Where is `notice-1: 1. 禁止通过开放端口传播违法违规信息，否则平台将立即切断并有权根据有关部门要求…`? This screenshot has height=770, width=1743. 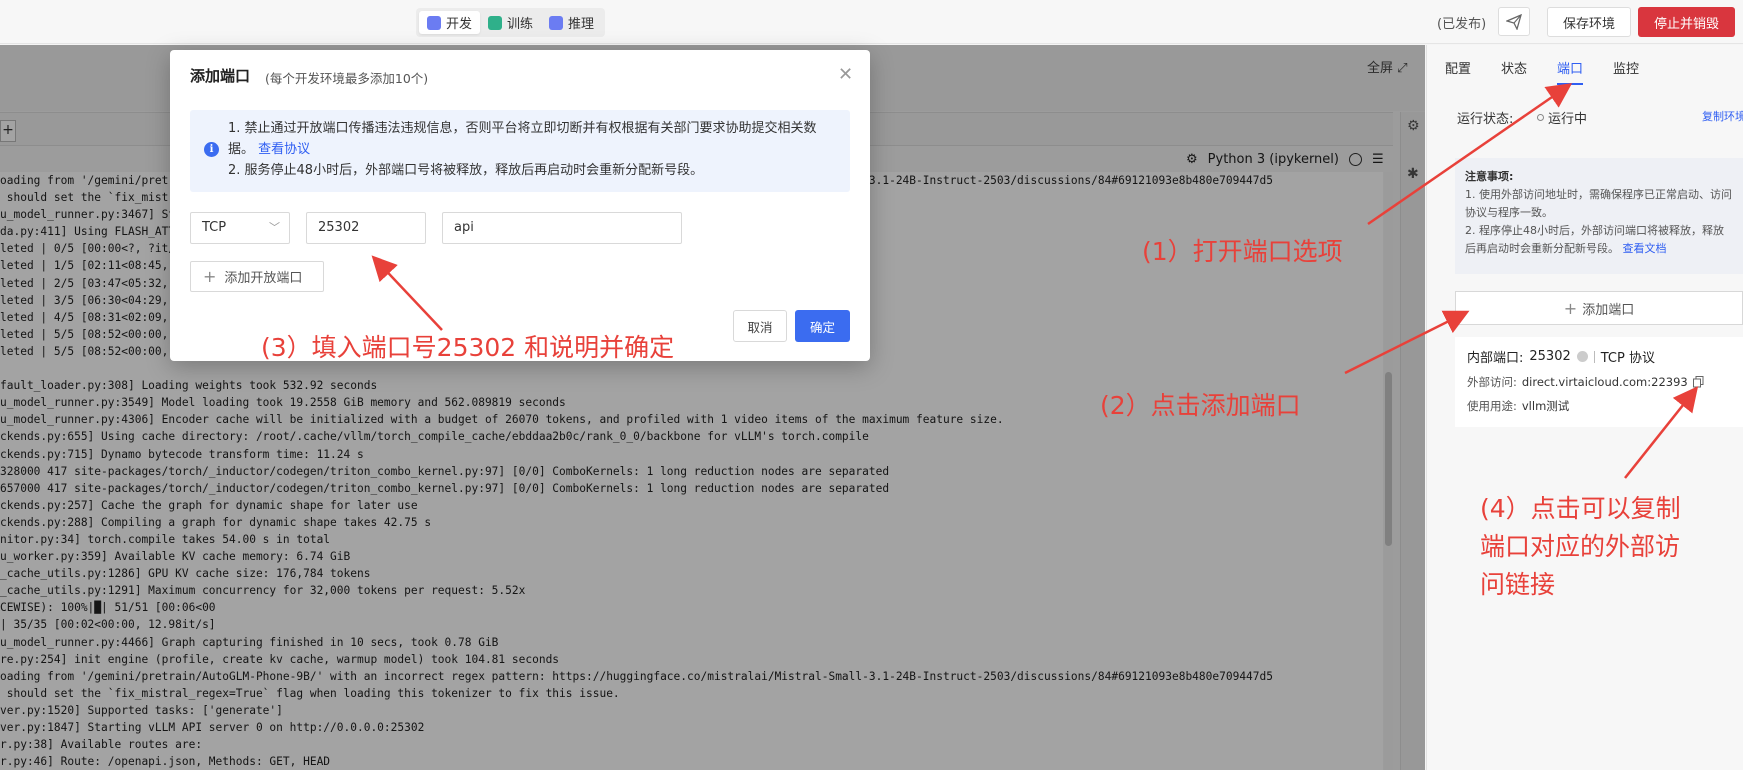
notice-1: 1. 禁止通过开放端口传播违法违规信息，否则平台将立即切断并有权根据有关部门要求… is located at coordinates (533, 139).